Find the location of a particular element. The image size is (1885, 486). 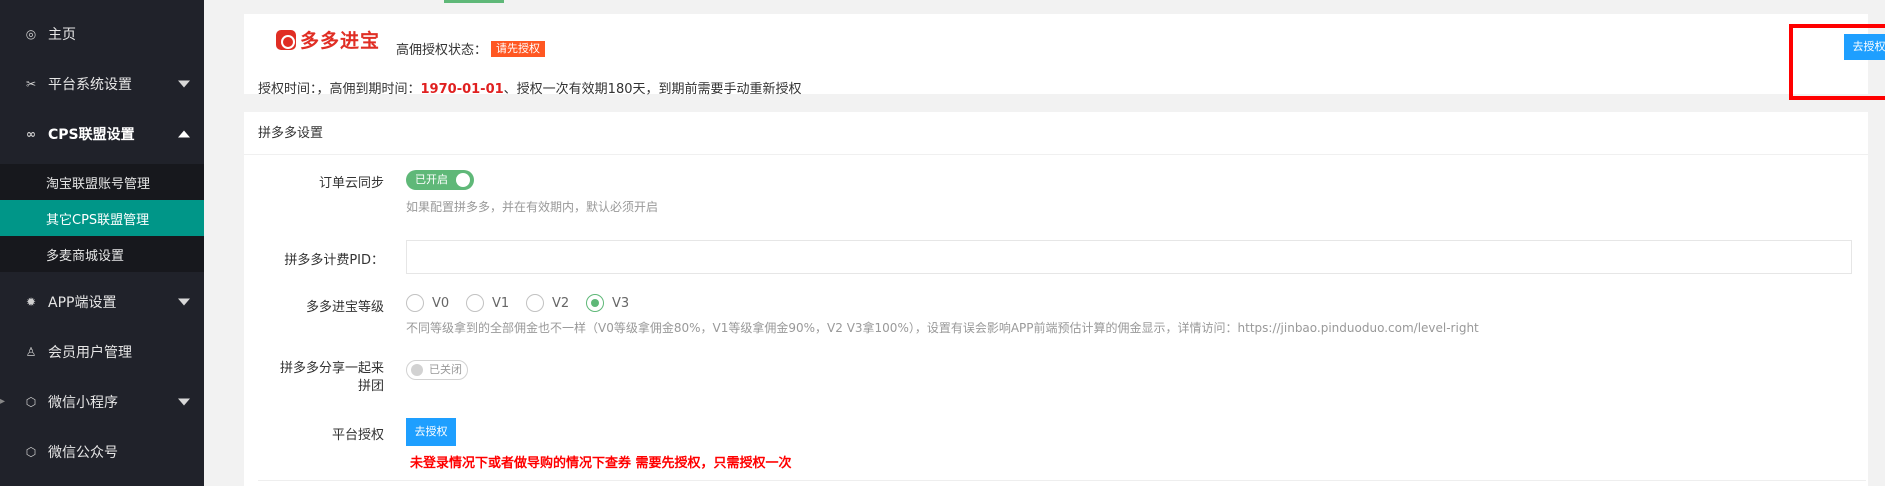

pid-label: 拼多多计费PID： is located at coordinates (334, 260).